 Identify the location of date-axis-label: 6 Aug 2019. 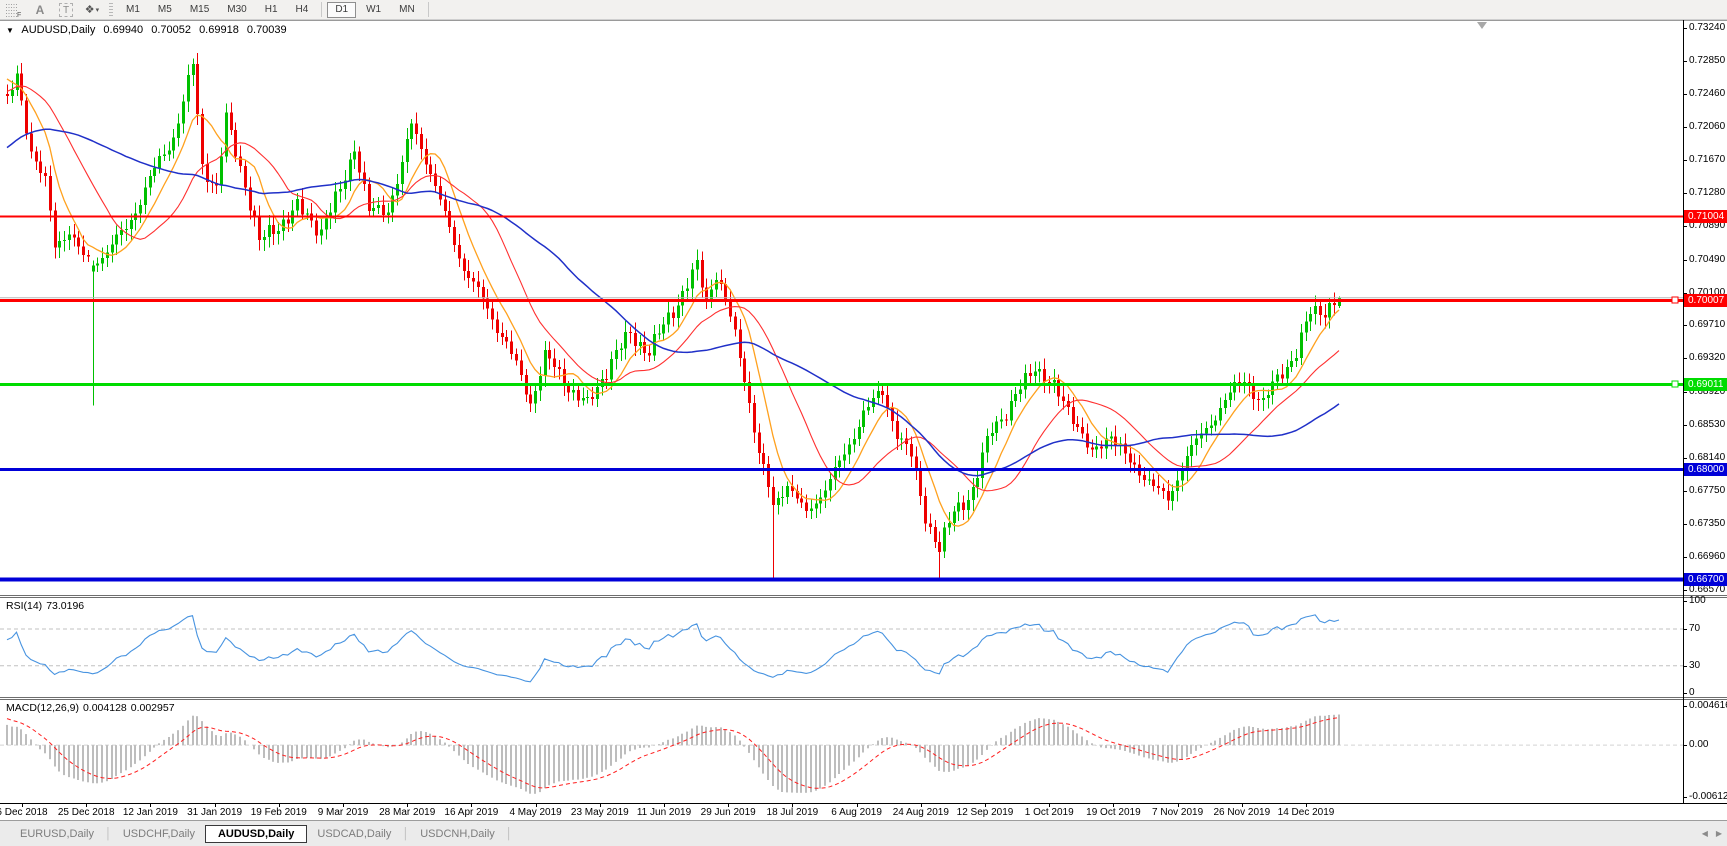
(856, 812).